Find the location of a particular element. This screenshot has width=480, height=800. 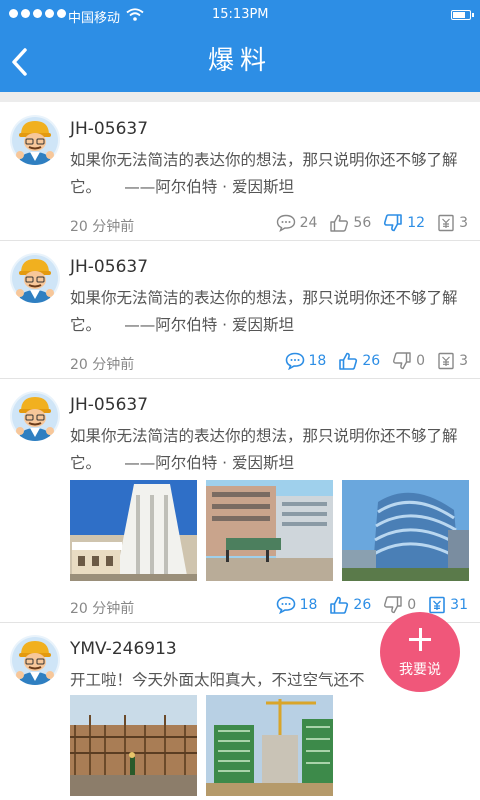

dislike-count: 12 is located at coordinates (416, 223).